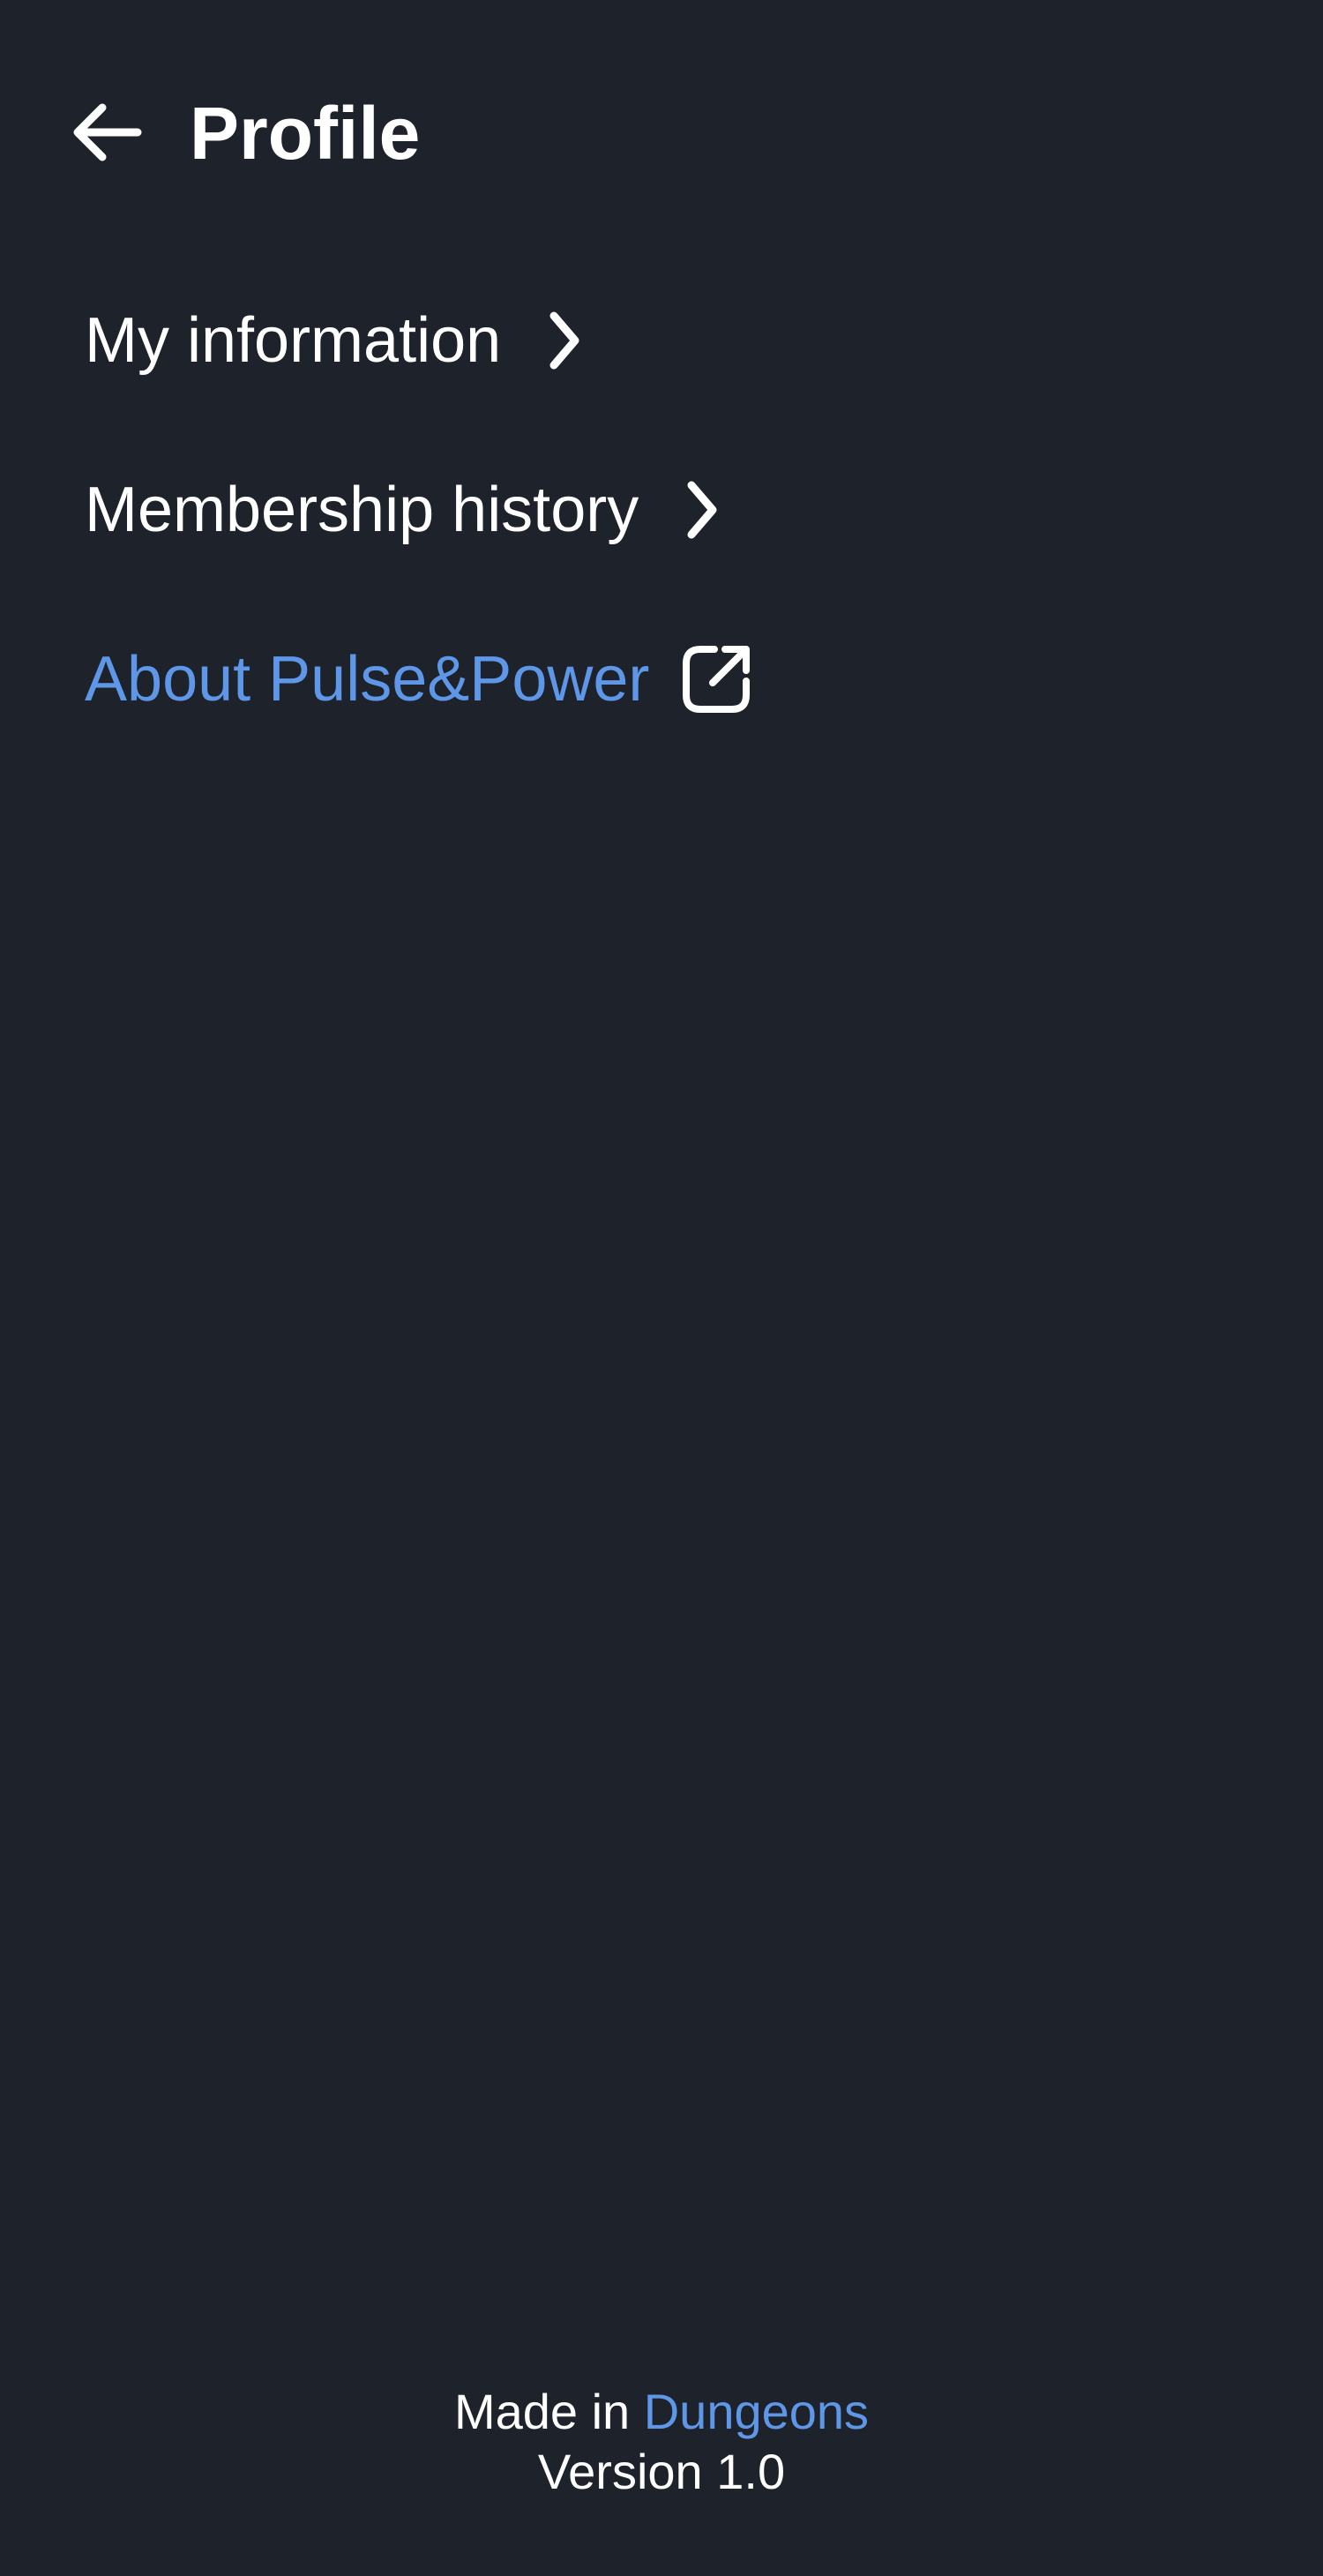  I want to click on menu-item-label: My information, so click(293, 341).